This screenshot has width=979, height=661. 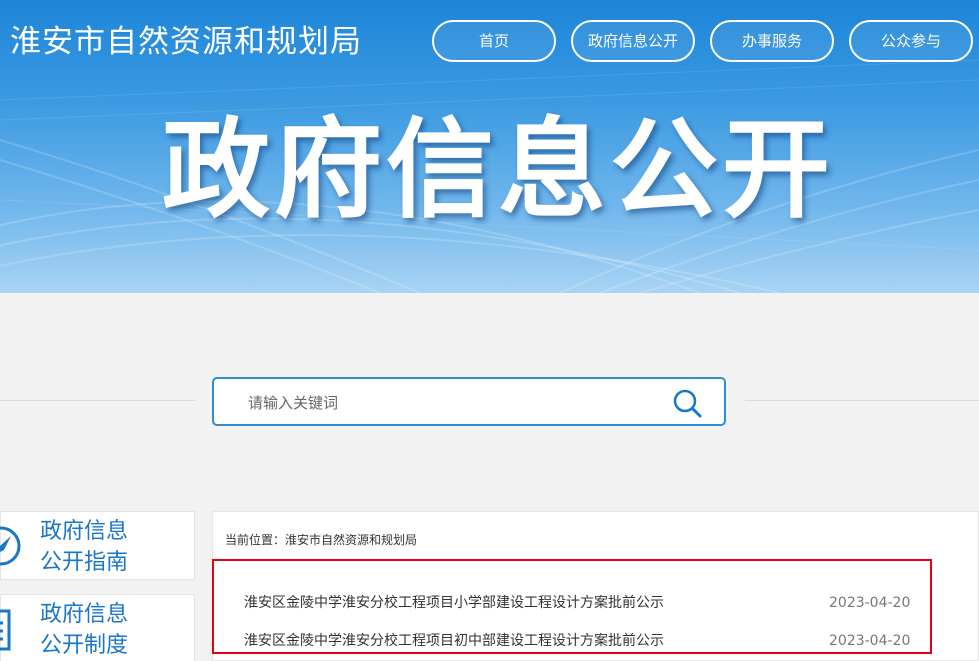 I want to click on sidebar-item-guide: 政府信息 公开指南, so click(x=97, y=545).